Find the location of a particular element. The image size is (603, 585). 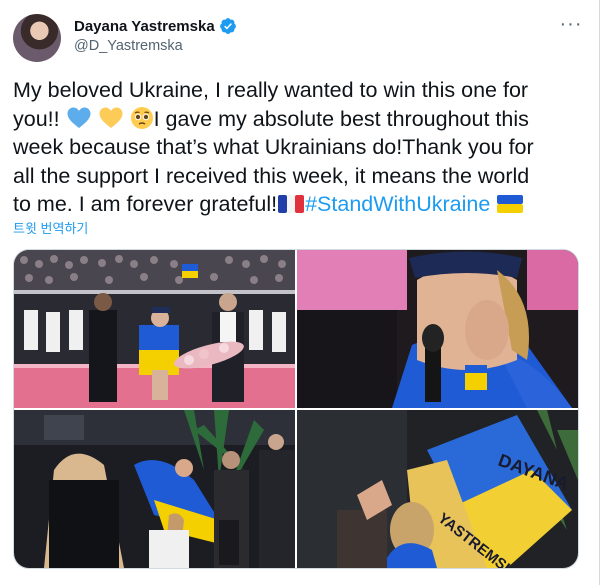

pleading-face-icon is located at coordinates (141, 117).